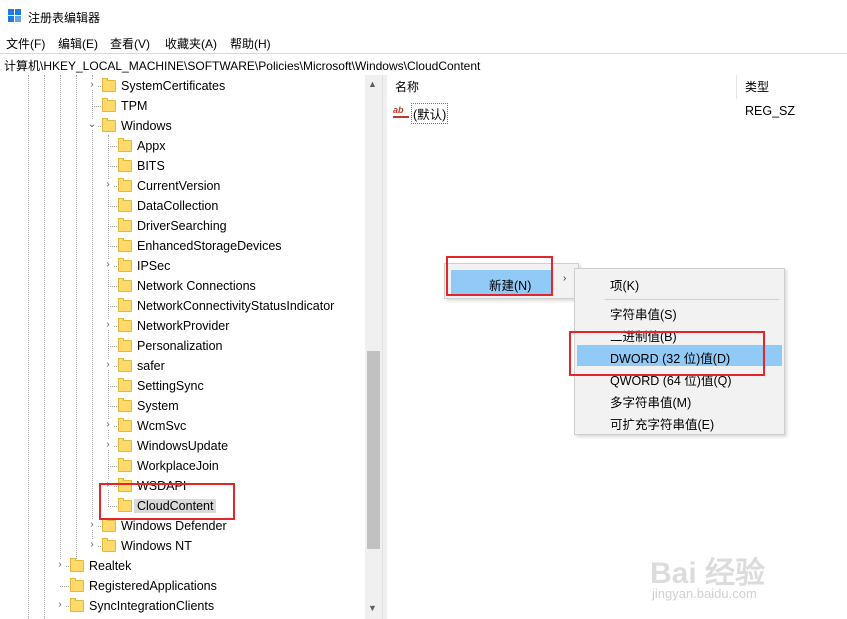 This screenshot has width=847, height=619. What do you see at coordinates (236, 306) in the screenshot?
I see `tree-node-label: NetworkConnectivityStatusIndicator` at bounding box center [236, 306].